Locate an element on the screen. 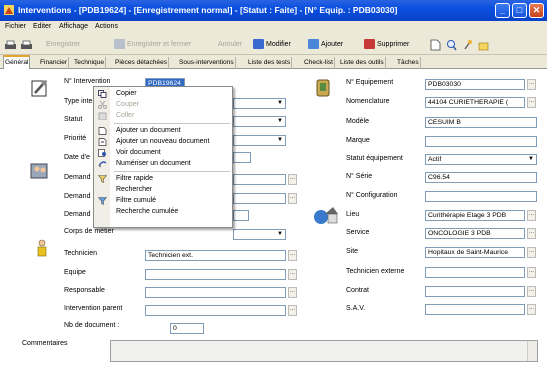 This screenshot has height=376, width=547. menu-separator is located at coordinates (172, 123).